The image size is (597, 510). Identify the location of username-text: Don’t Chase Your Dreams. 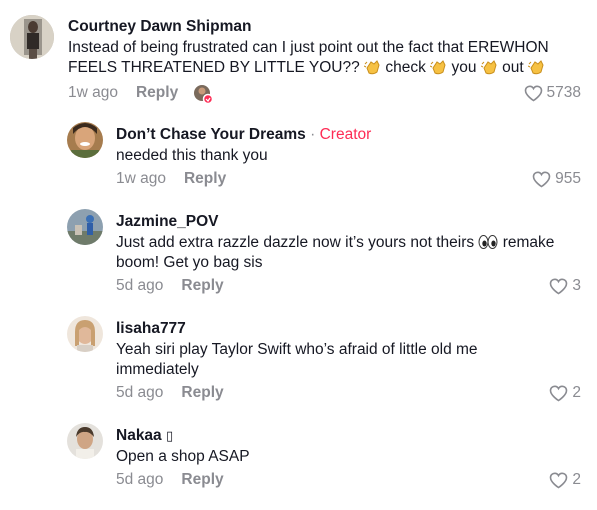
(211, 134).